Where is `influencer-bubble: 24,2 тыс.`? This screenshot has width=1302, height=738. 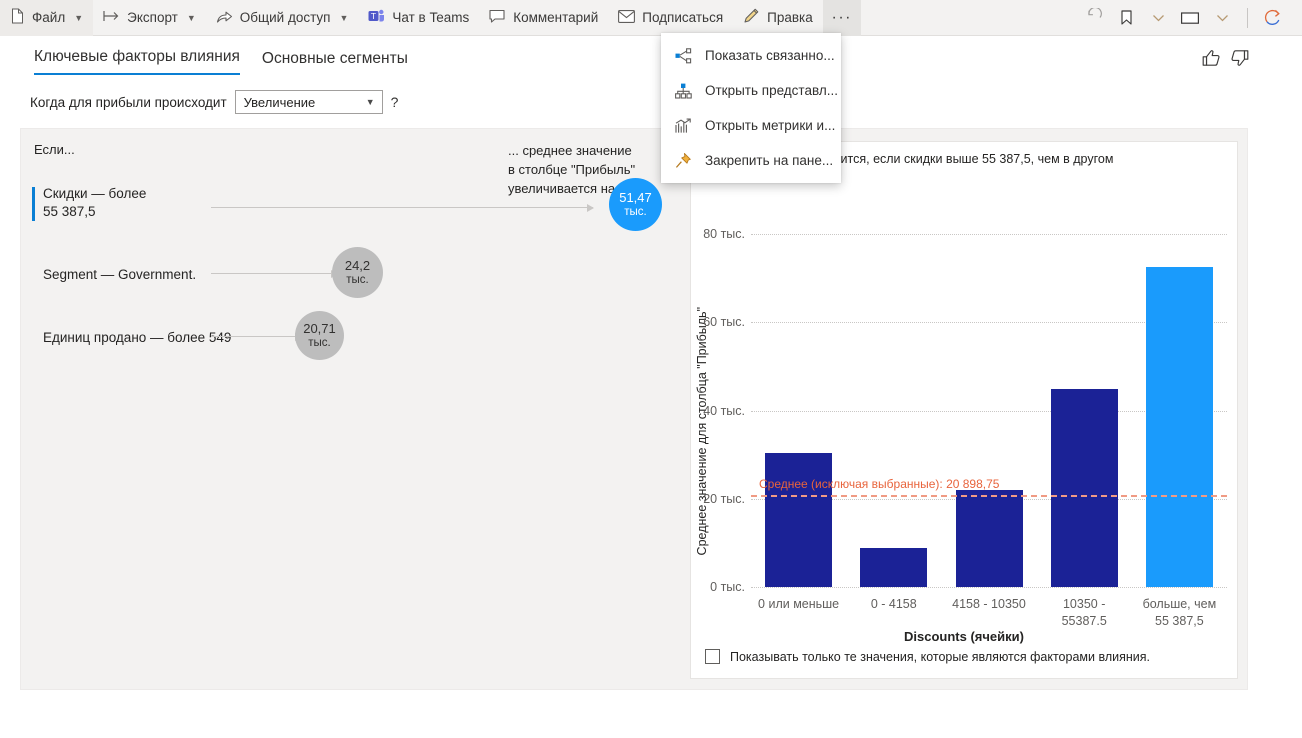
influencer-bubble: 24,2 тыс. is located at coordinates (357, 272).